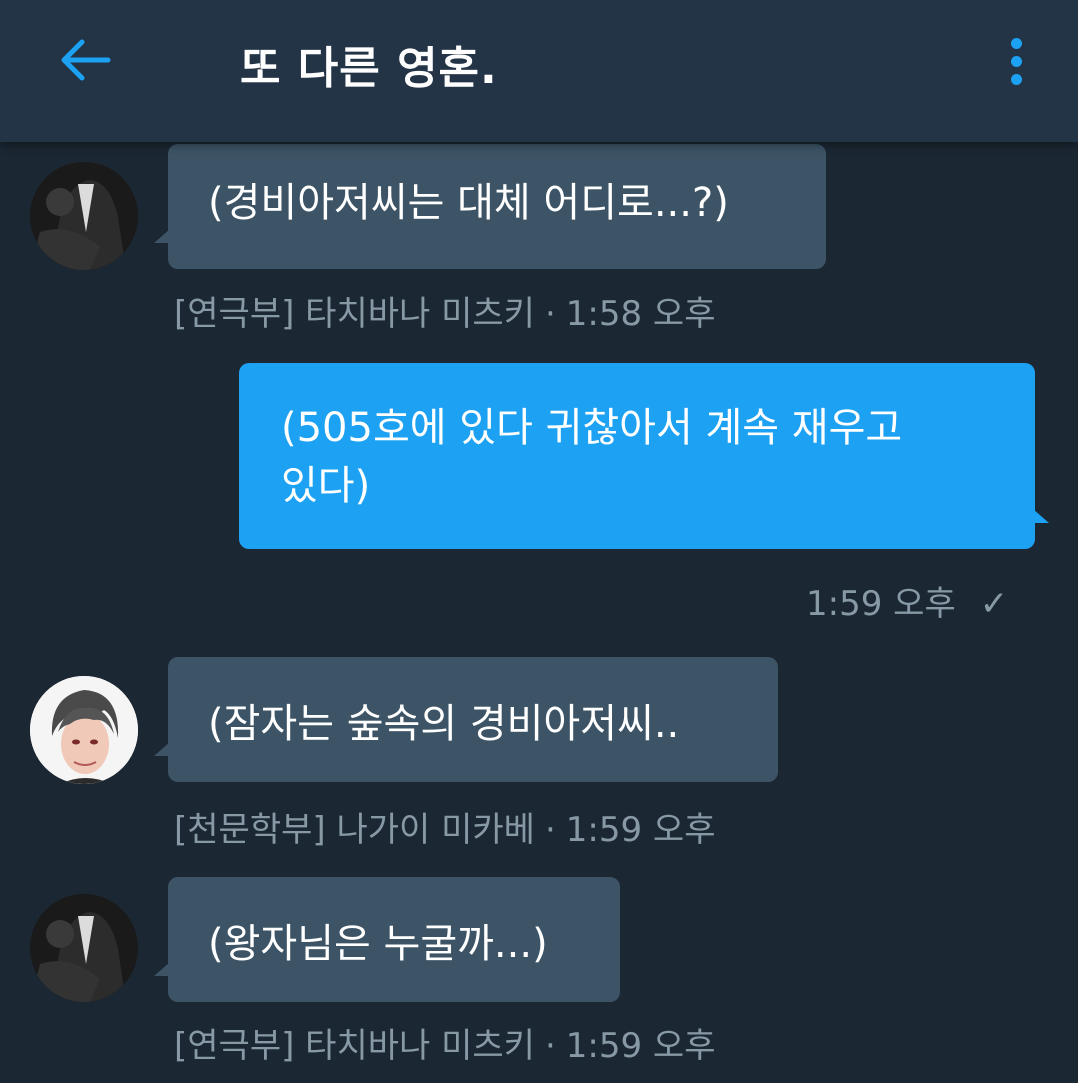  I want to click on arrow-left-icon, so click(86, 60).